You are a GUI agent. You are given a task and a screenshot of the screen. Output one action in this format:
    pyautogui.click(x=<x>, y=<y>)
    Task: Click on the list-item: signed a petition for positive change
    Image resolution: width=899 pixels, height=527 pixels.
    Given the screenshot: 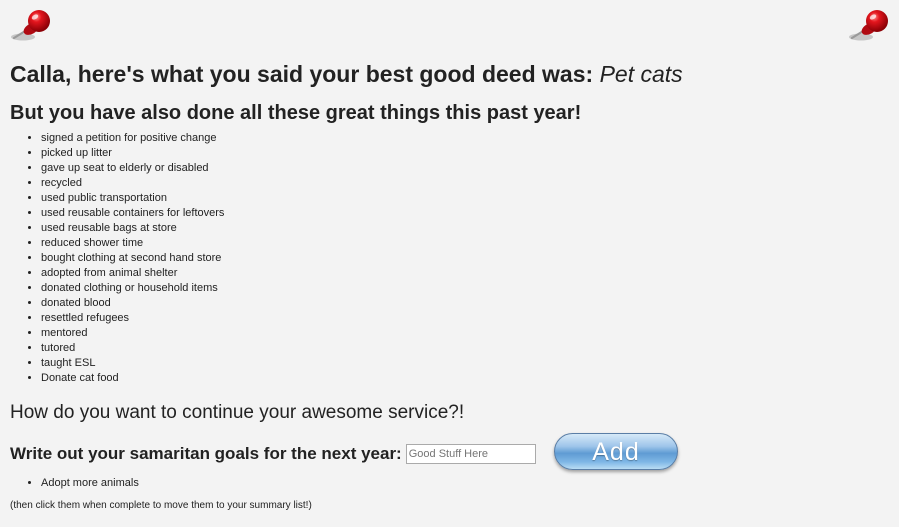 What is the action you would take?
    pyautogui.click(x=132, y=138)
    